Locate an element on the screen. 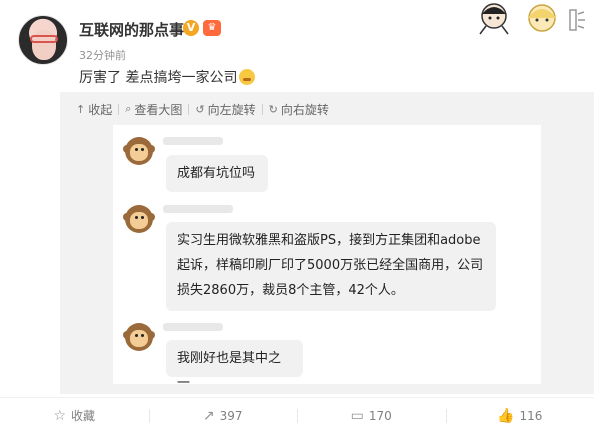  rotate-right-button: ↻ 向右旋转 is located at coordinates (299, 109).